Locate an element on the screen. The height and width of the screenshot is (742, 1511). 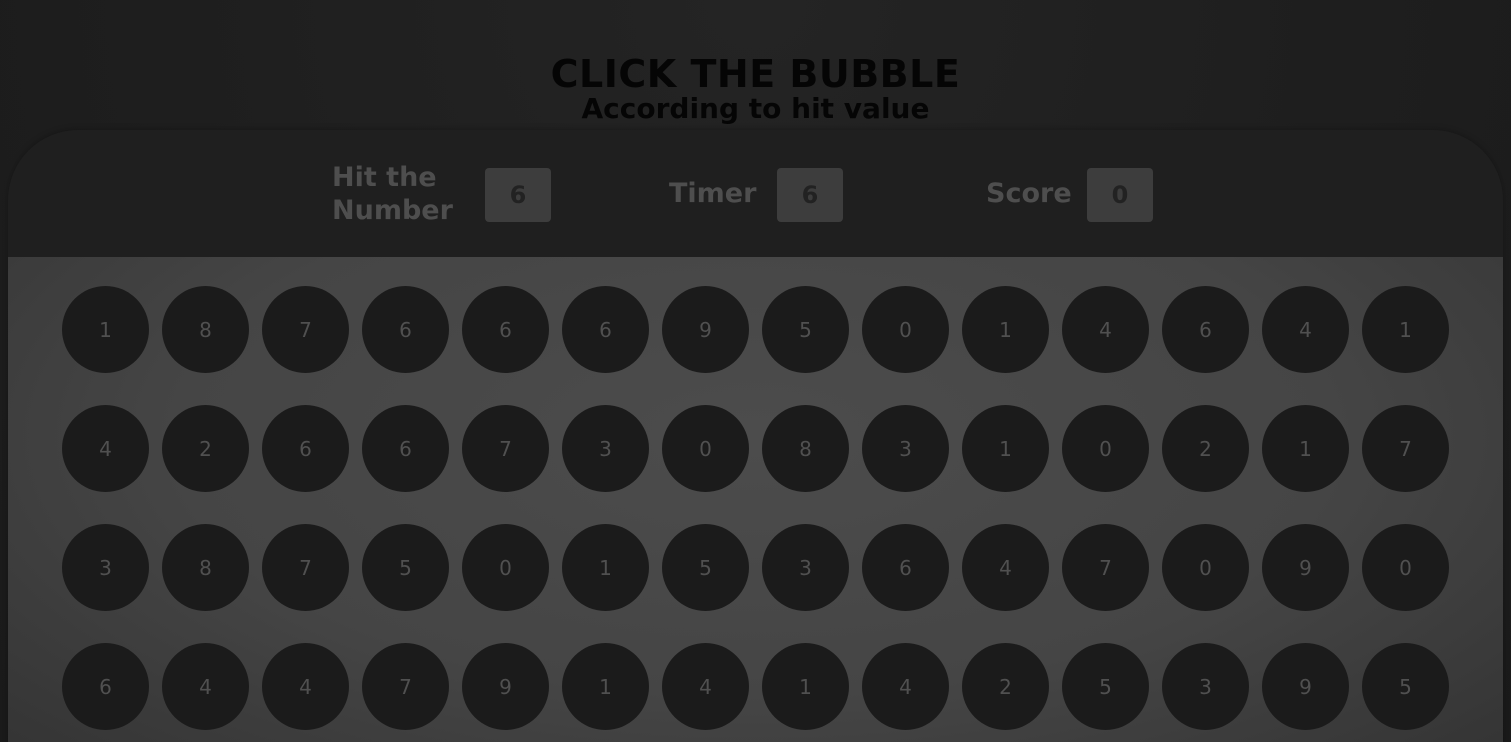
game-subtitle: According to hit value is located at coordinates (755, 108).